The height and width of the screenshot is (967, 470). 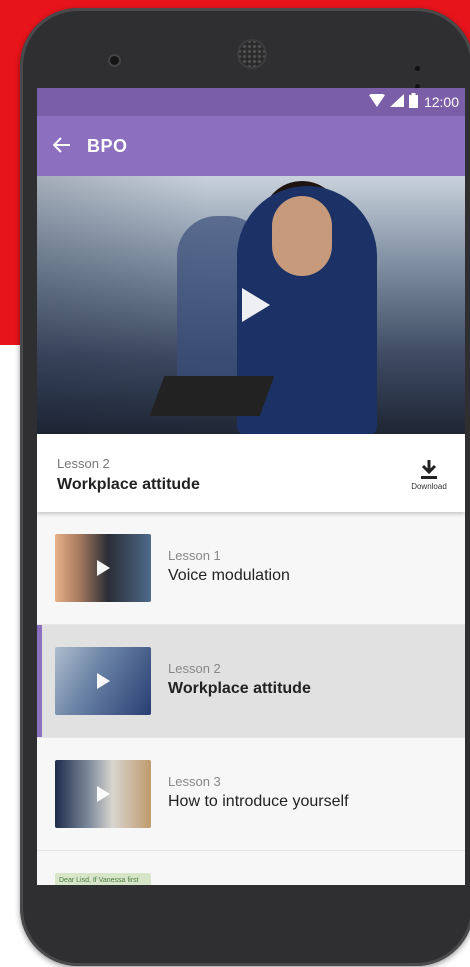 I want to click on lesson-number: Lesson 3, so click(x=194, y=781).